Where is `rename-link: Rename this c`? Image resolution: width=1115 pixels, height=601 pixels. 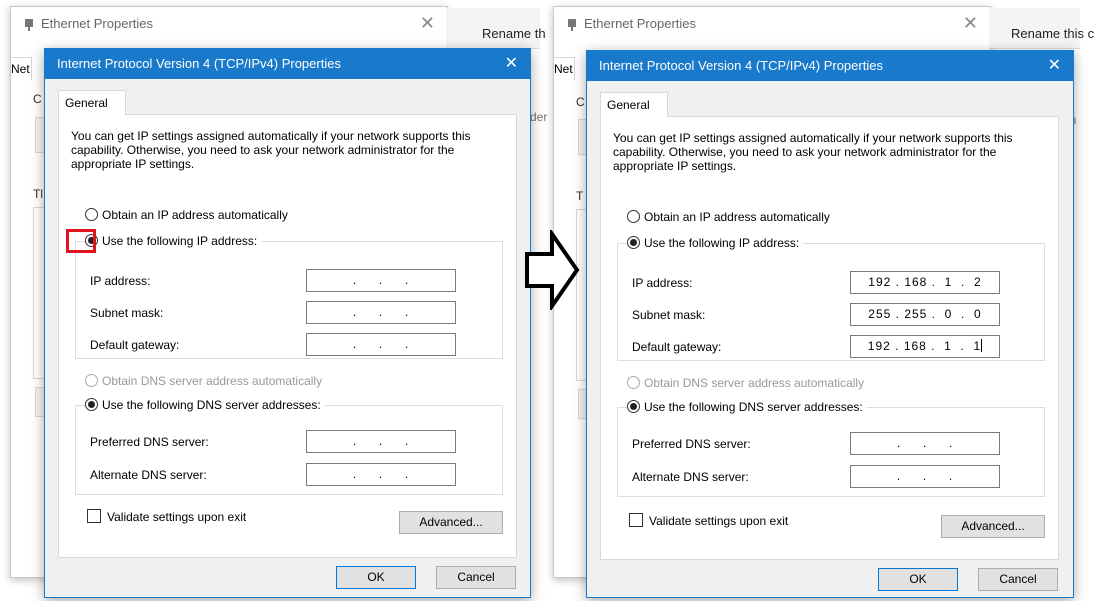 rename-link: Rename this c is located at coordinates (1052, 33).